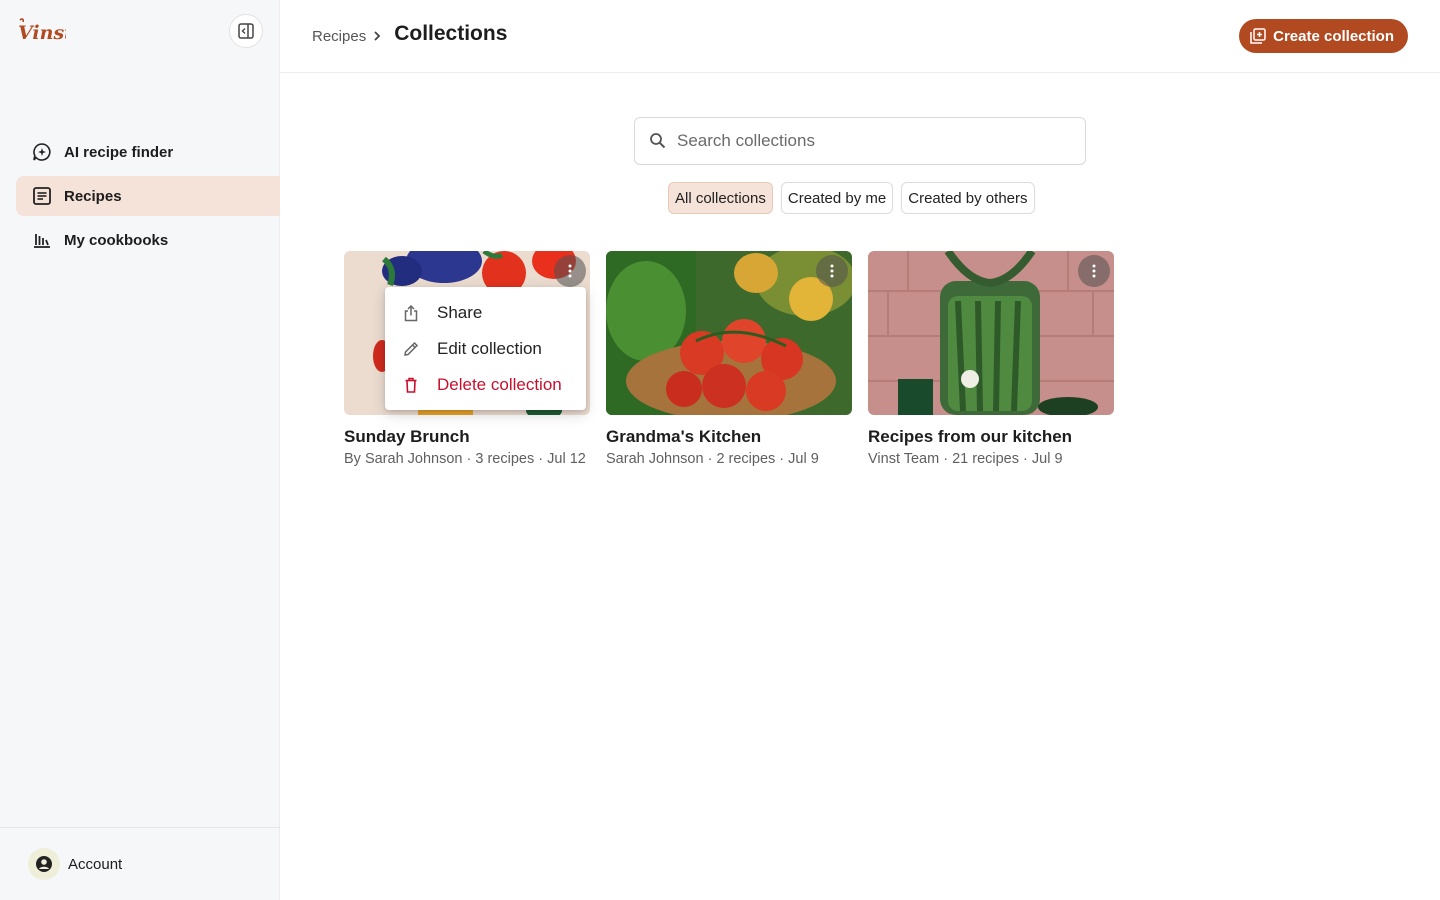 The image size is (1440, 900). I want to click on vinst-logo: Vinst, so click(40, 30).